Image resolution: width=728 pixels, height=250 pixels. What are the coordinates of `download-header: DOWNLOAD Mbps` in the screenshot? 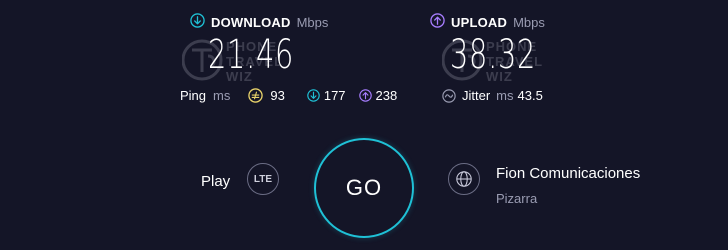 It's located at (259, 22).